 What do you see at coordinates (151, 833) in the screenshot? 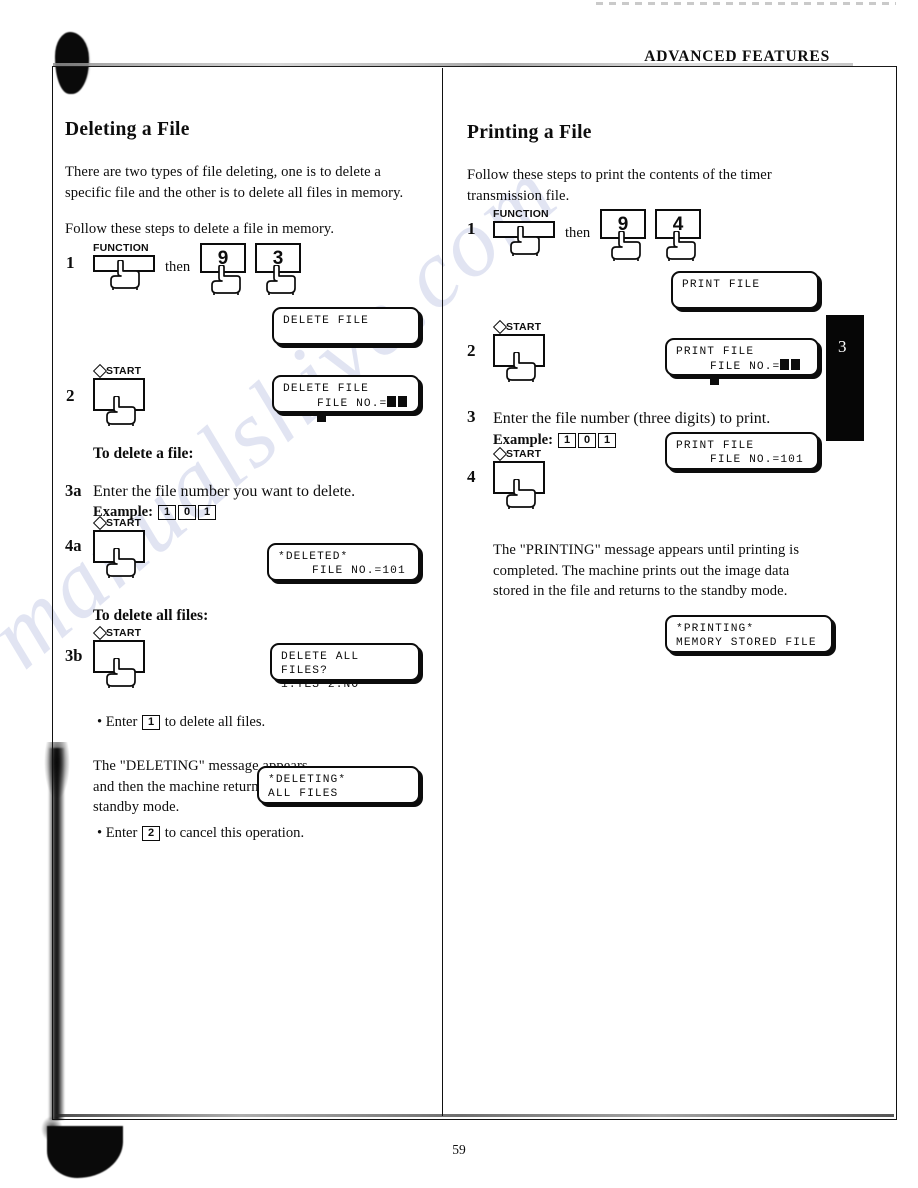
I see `bullet-key: 2` at bounding box center [151, 833].